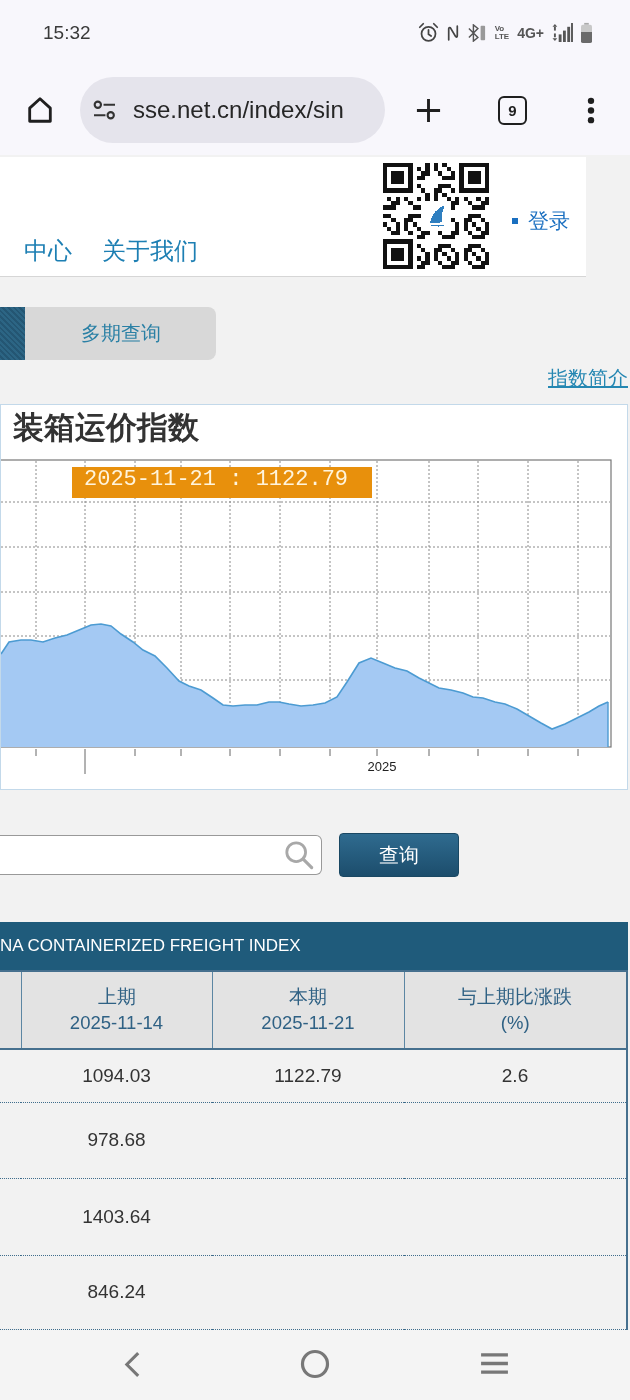  Describe the element at coordinates (512, 110) in the screenshot. I see `tab-switcher-button: 9` at that location.